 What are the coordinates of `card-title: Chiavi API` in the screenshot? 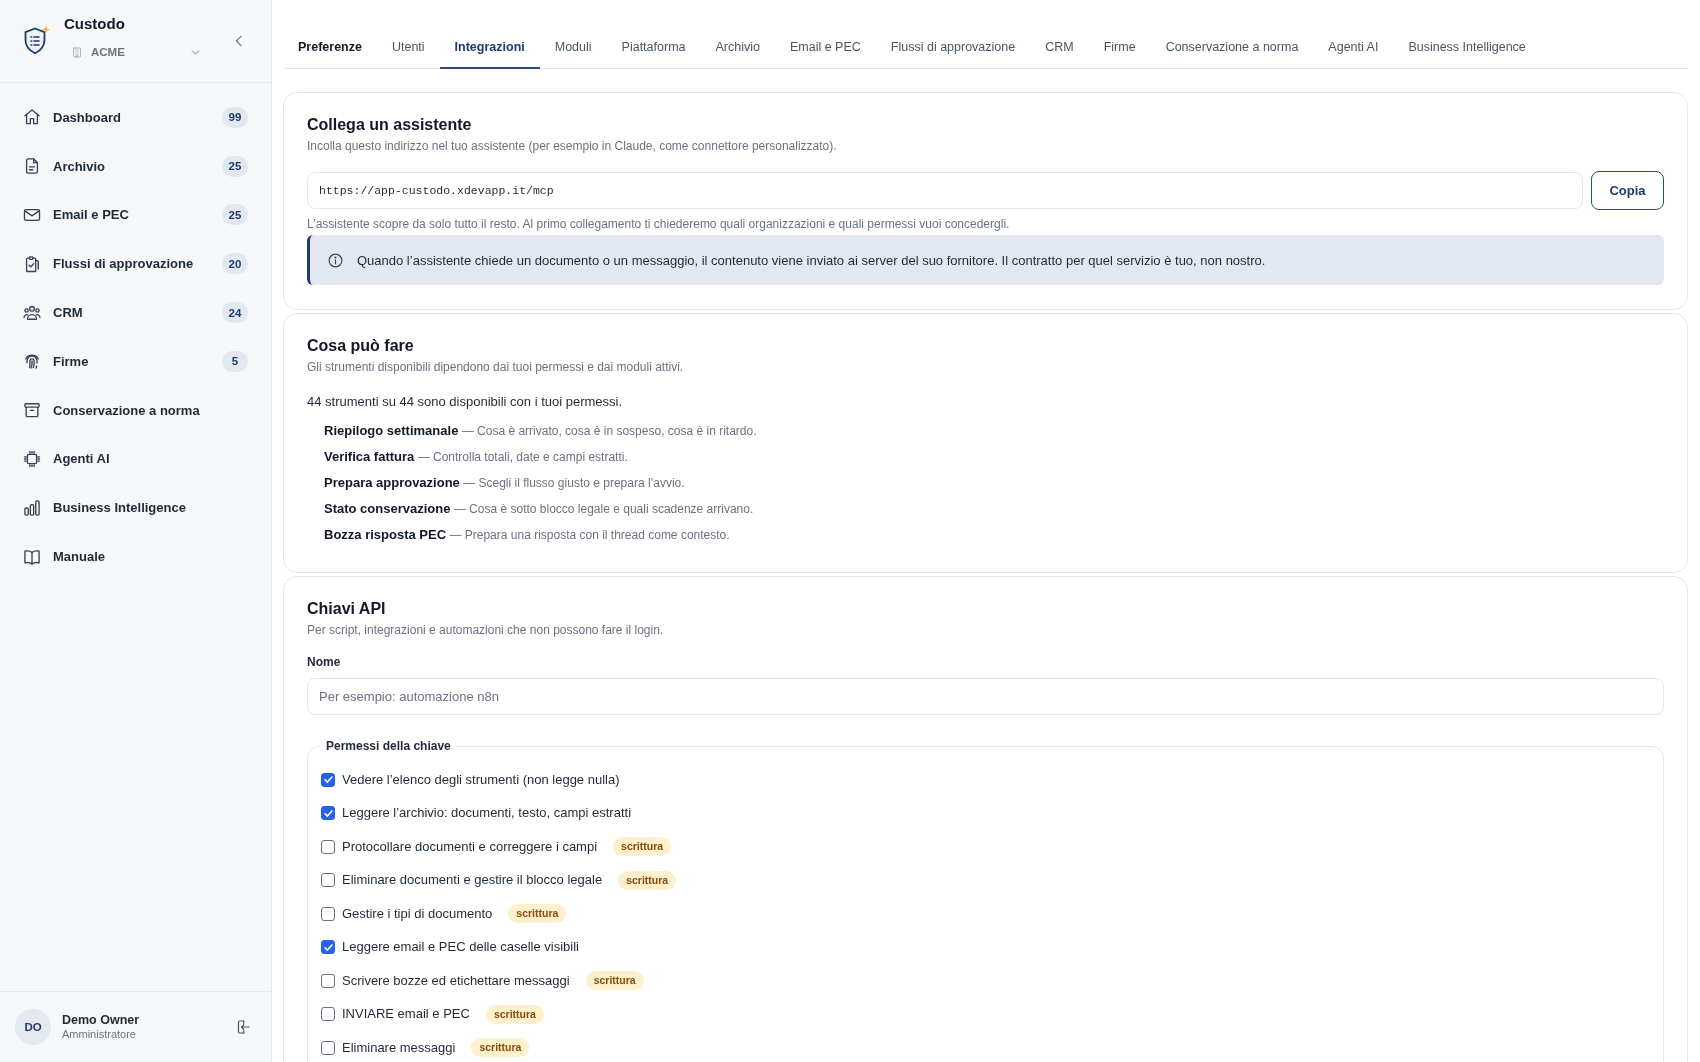 It's located at (347, 609).